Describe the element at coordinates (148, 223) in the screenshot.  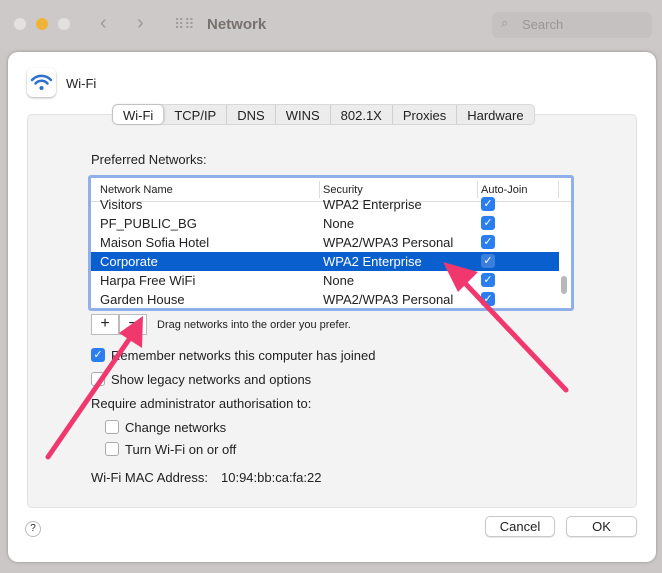
I see `network-name: PF_PUBLIC_BG` at that location.